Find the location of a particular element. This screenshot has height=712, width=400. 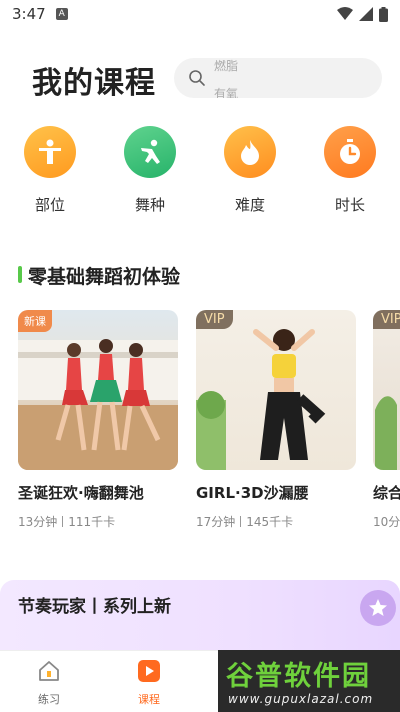

status-time: 3:47 is located at coordinates (29, 14).